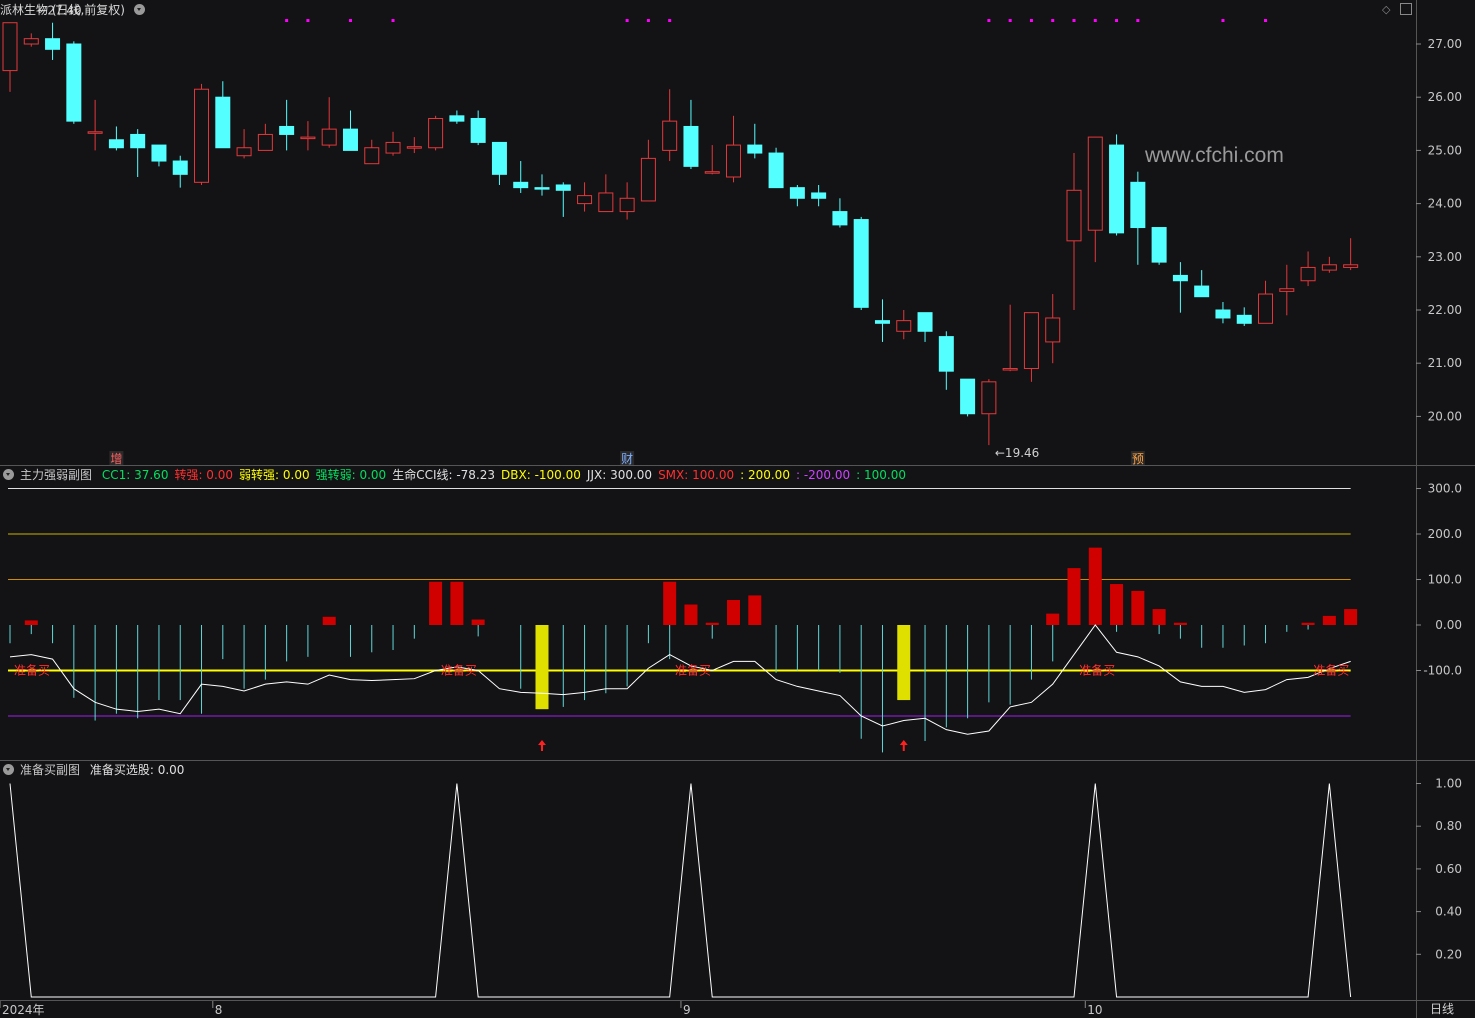  Describe the element at coordinates (1445, 310) in the screenshot. I see `y-tick-label: 22.00` at that location.